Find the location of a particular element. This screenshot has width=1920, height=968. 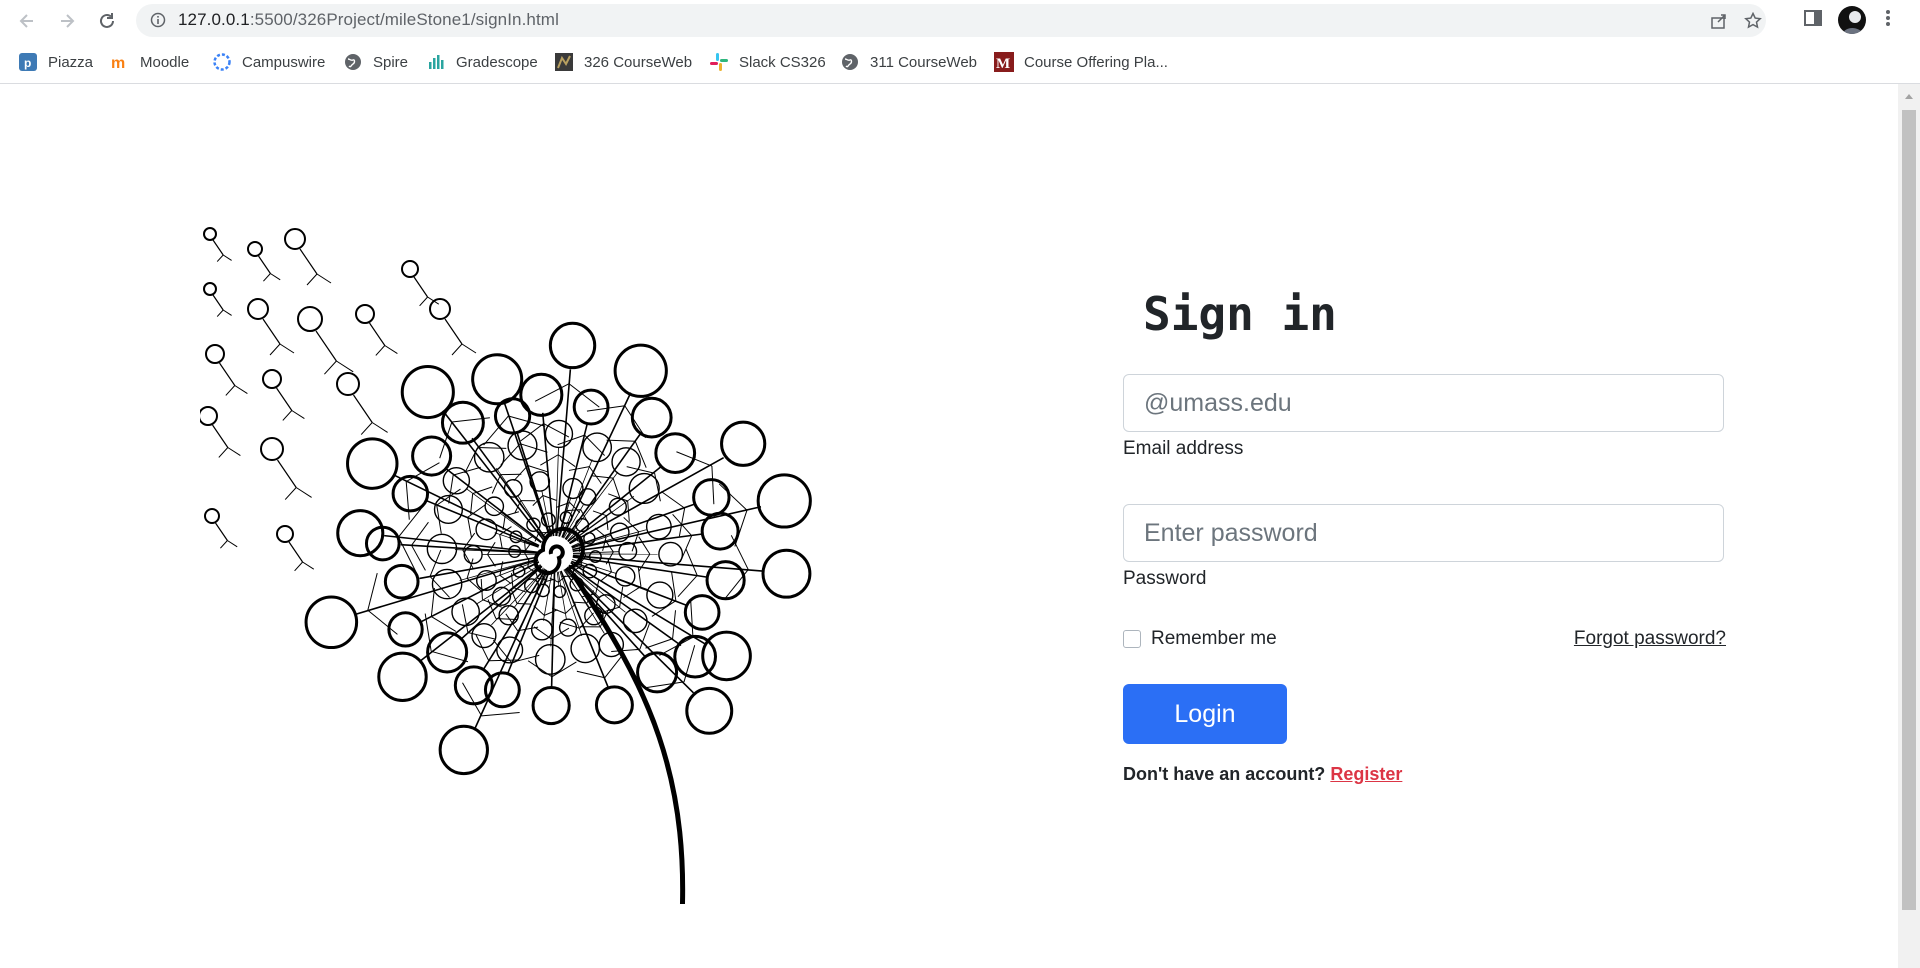

email-field is located at coordinates (1423, 403).